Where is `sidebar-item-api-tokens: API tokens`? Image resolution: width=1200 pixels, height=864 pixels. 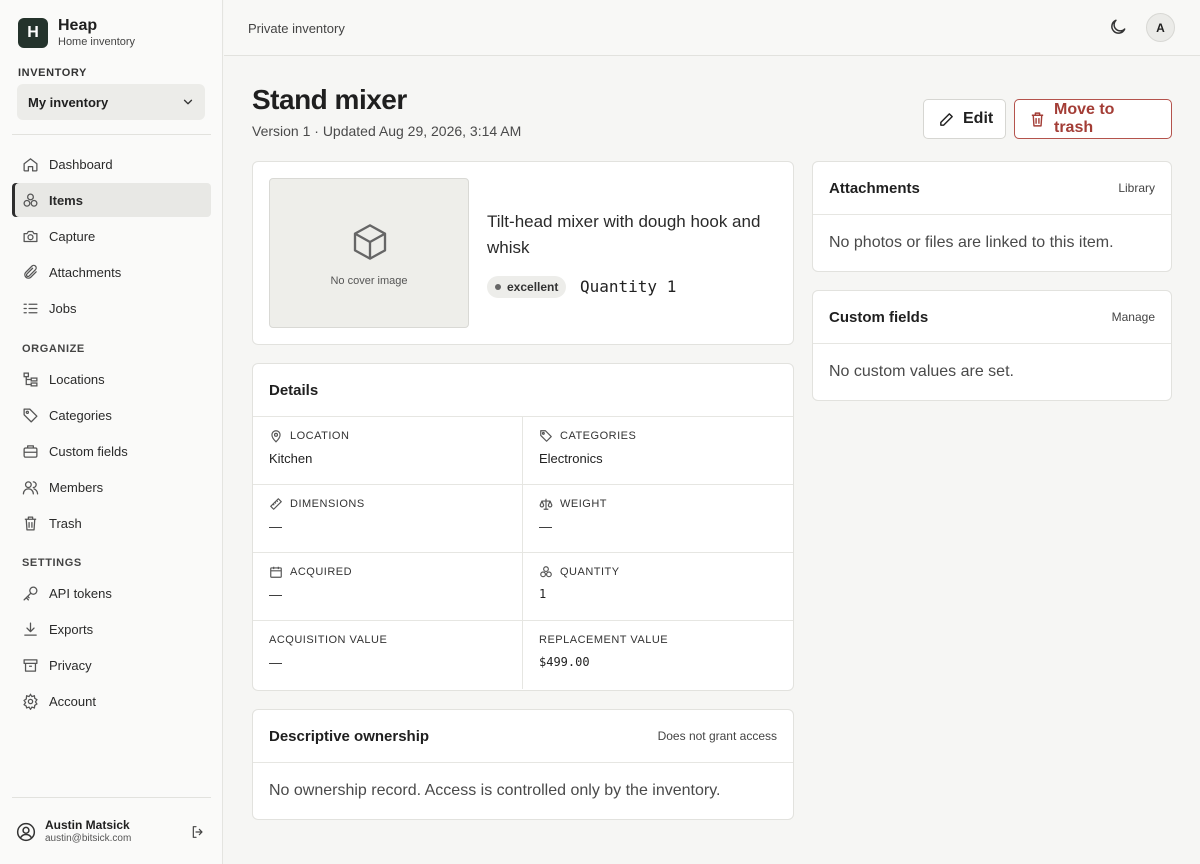 sidebar-item-api-tokens: API tokens is located at coordinates (111, 593).